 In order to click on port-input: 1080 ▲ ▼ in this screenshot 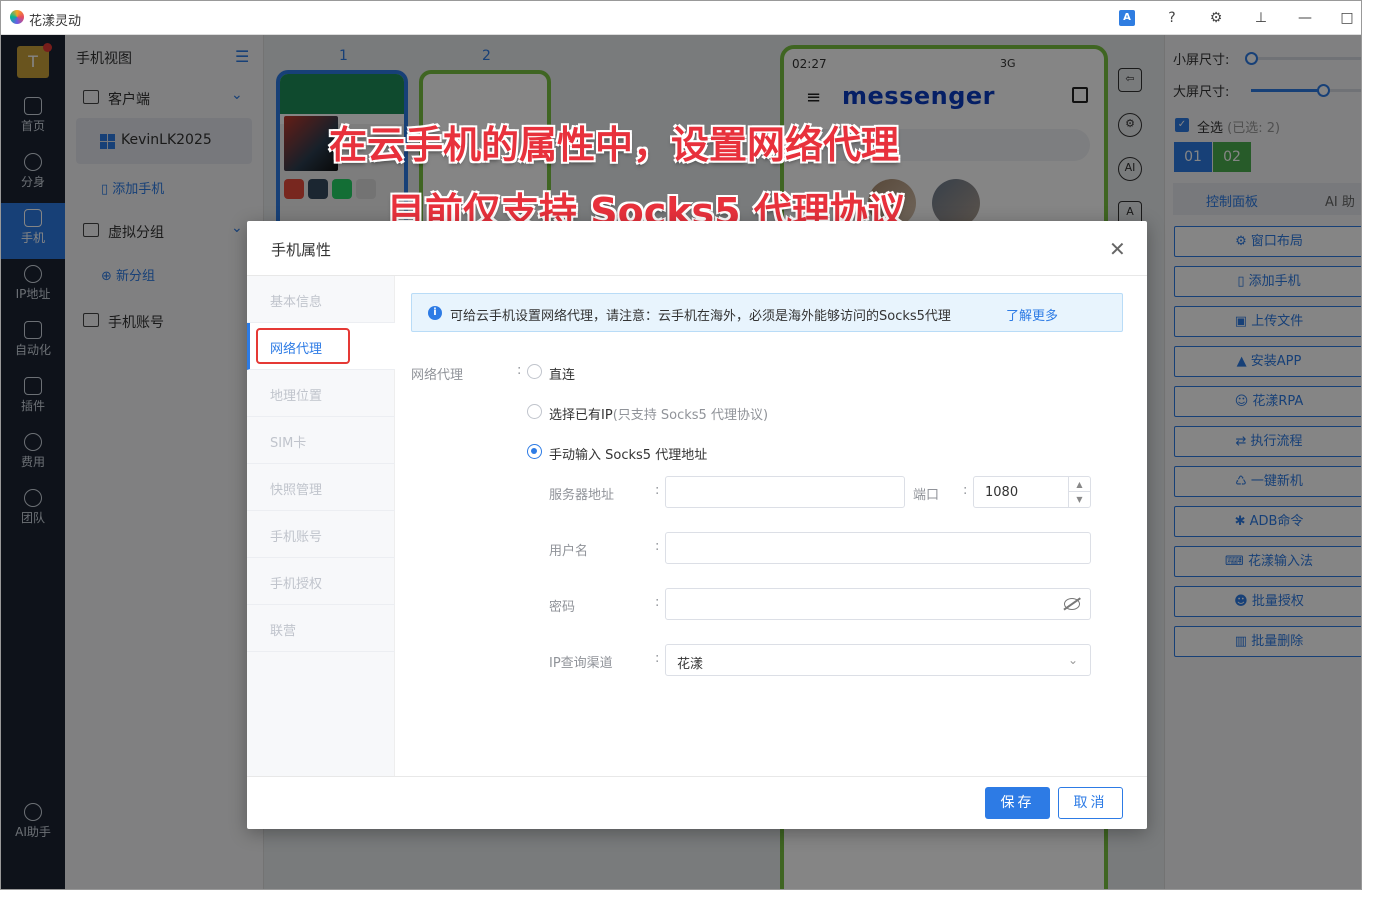, I will do `click(1032, 492)`.